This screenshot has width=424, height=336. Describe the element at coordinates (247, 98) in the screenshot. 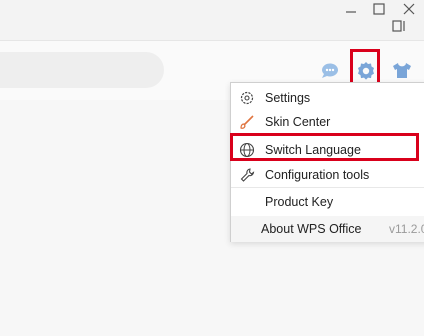

I see `gear-icon` at that location.